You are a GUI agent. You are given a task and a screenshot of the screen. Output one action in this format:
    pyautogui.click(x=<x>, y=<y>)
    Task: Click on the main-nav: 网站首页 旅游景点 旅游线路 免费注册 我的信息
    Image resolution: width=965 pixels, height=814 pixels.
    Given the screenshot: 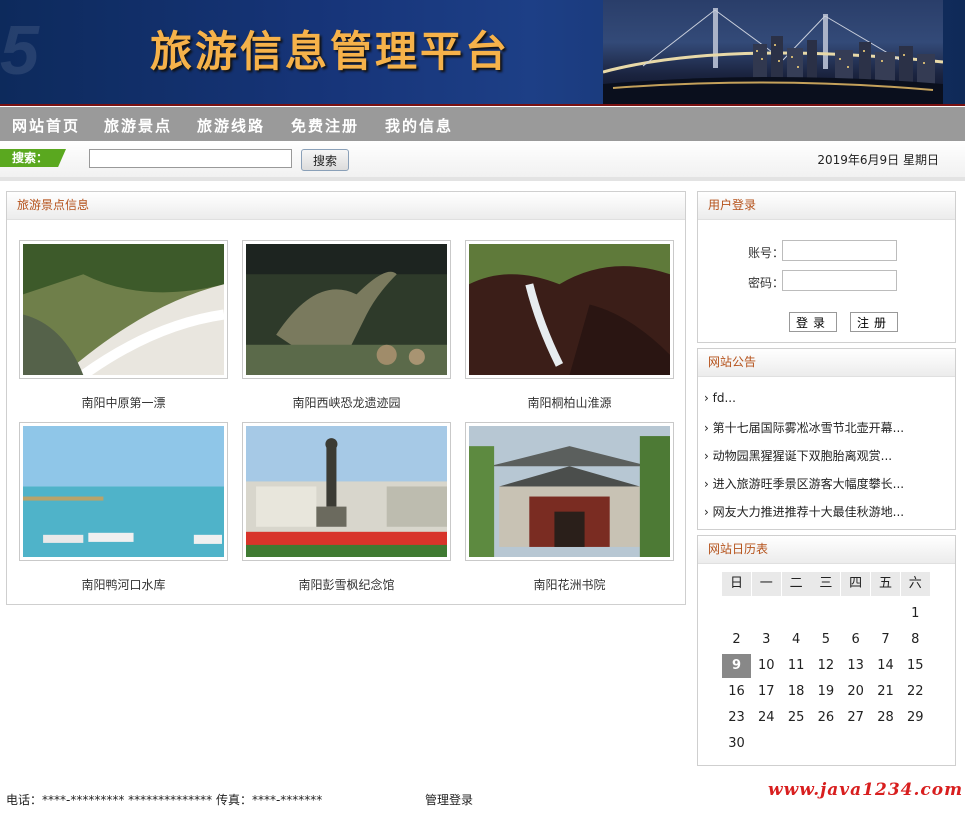 What is the action you would take?
    pyautogui.click(x=482, y=124)
    